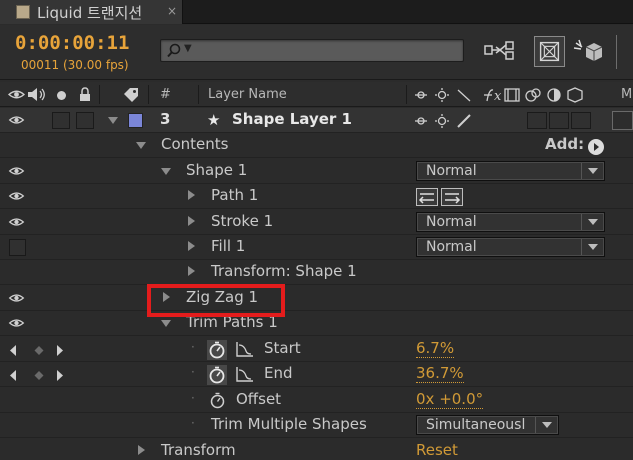 The width and height of the screenshot is (633, 460). I want to click on layer-switches-icons, so click(448, 121).